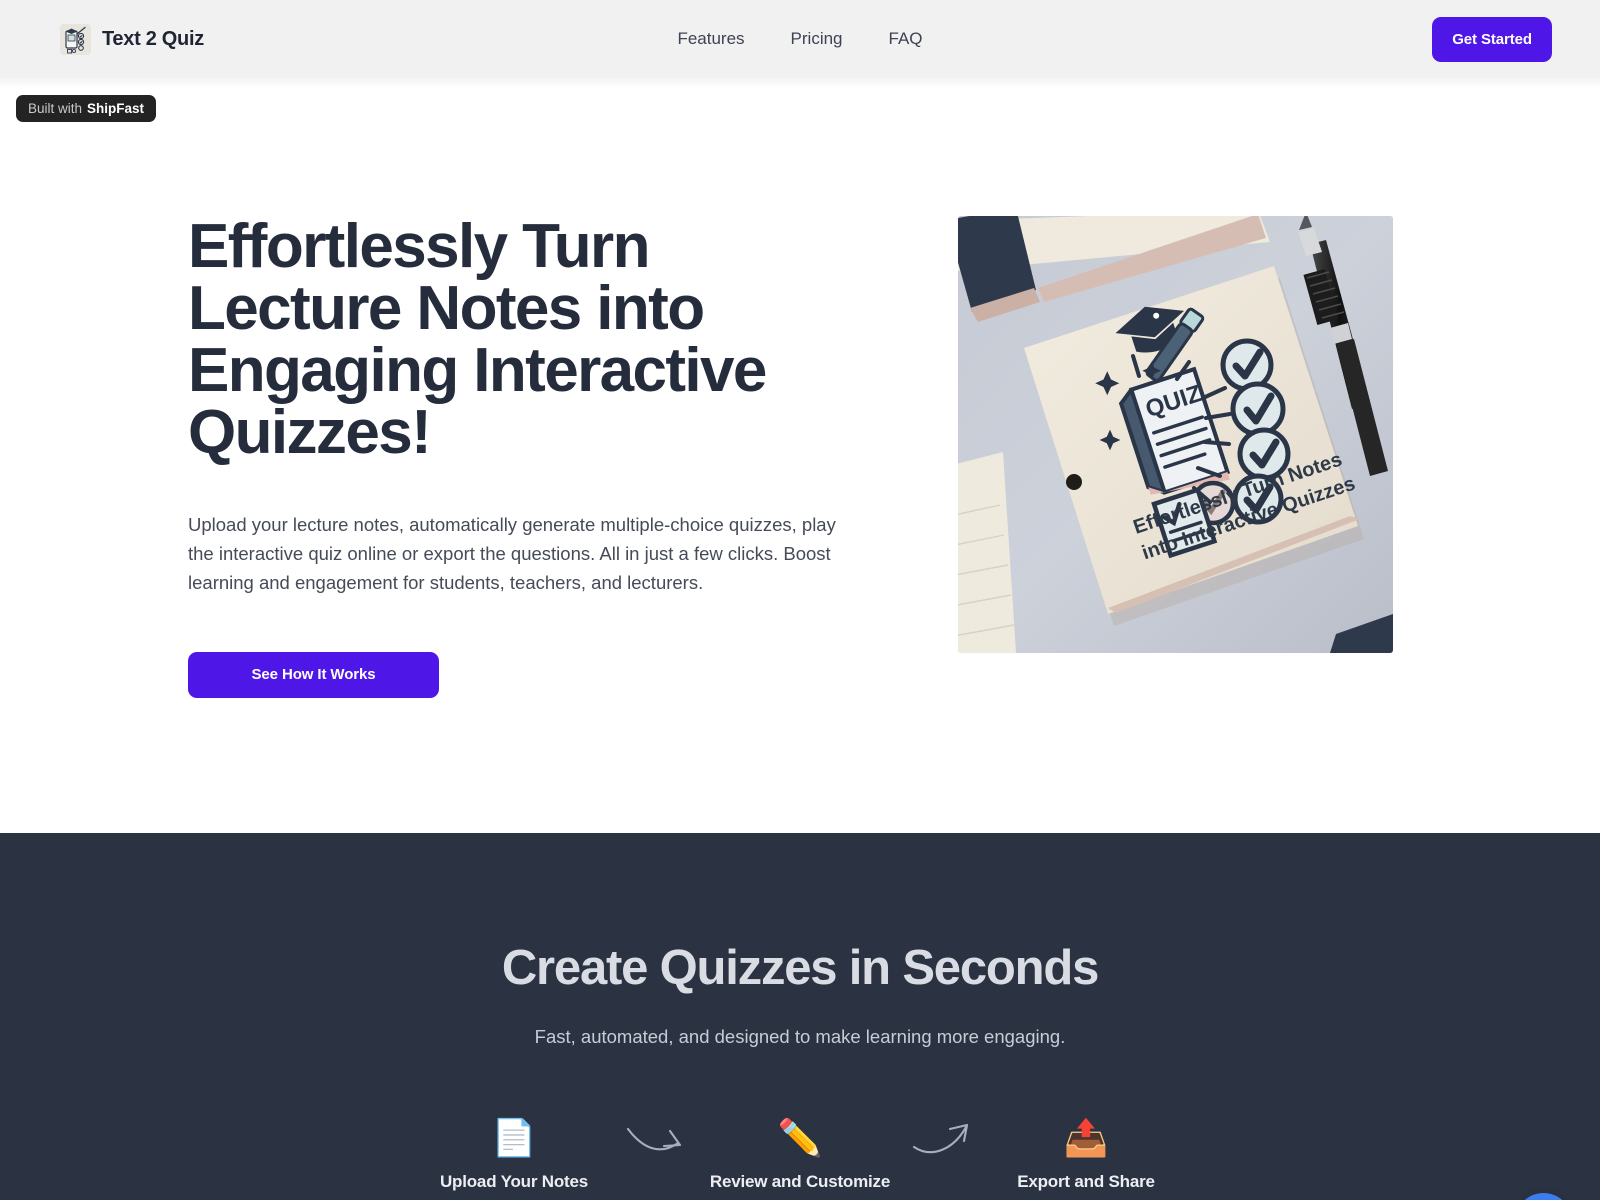 The width and height of the screenshot is (1600, 1200). I want to click on get-started-button: Get Started, so click(1492, 39).